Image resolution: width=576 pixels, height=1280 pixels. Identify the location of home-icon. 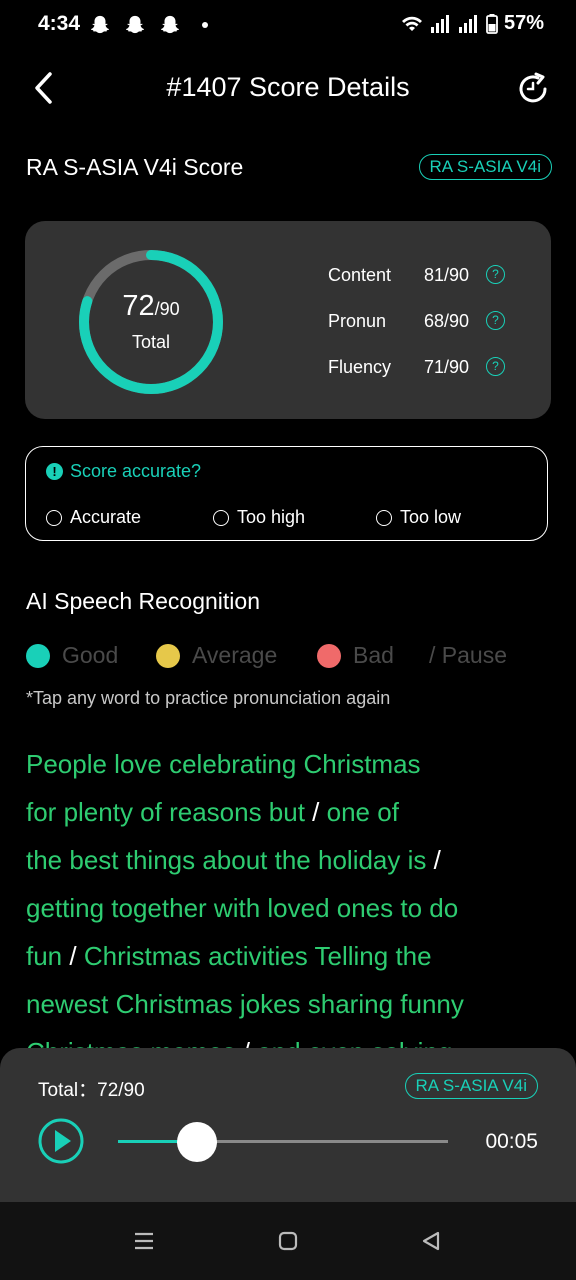
(288, 1241).